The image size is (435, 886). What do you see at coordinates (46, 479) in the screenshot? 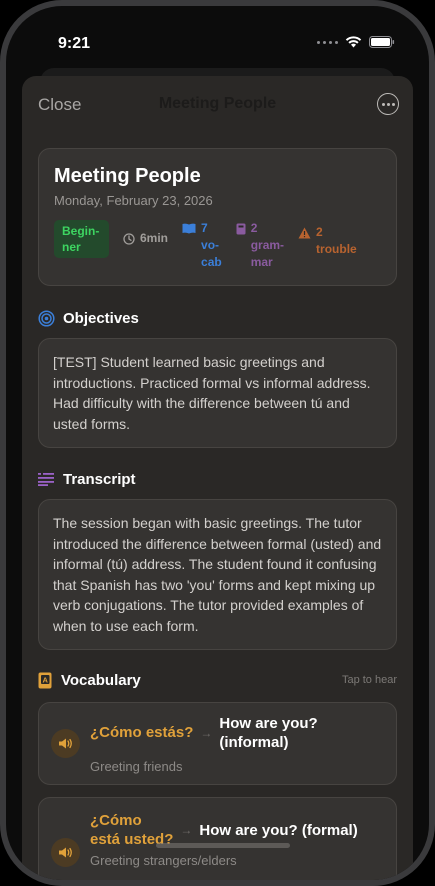
I see `transcript-icon` at bounding box center [46, 479].